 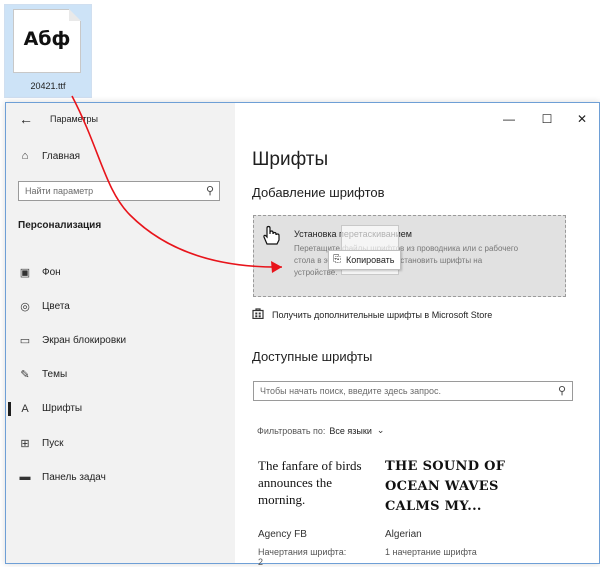 What do you see at coordinates (60, 225) in the screenshot?
I see `sidebar-section-title: Персонализация` at bounding box center [60, 225].